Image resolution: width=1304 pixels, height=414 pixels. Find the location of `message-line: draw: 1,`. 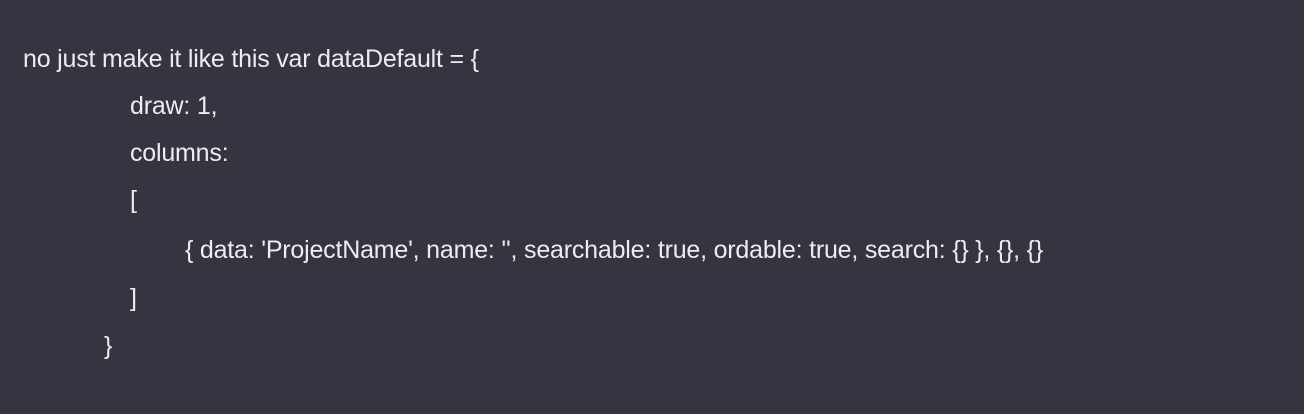

message-line: draw: 1, is located at coordinates (174, 106).